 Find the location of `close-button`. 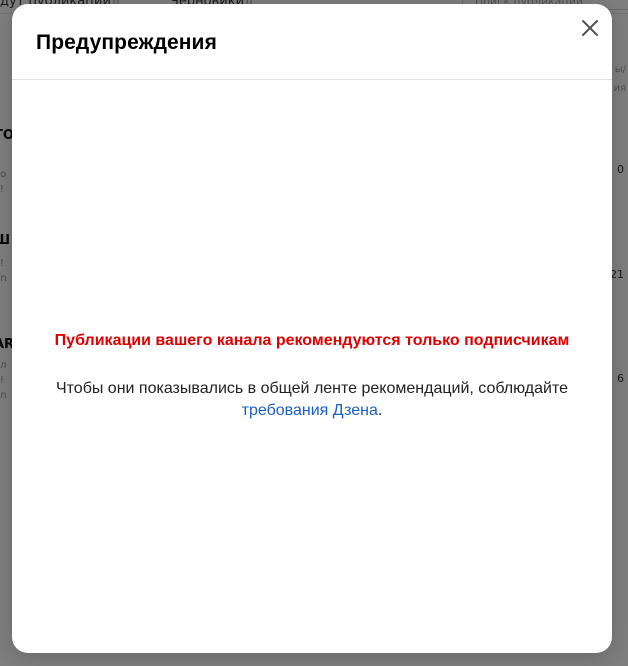

close-button is located at coordinates (590, 28).